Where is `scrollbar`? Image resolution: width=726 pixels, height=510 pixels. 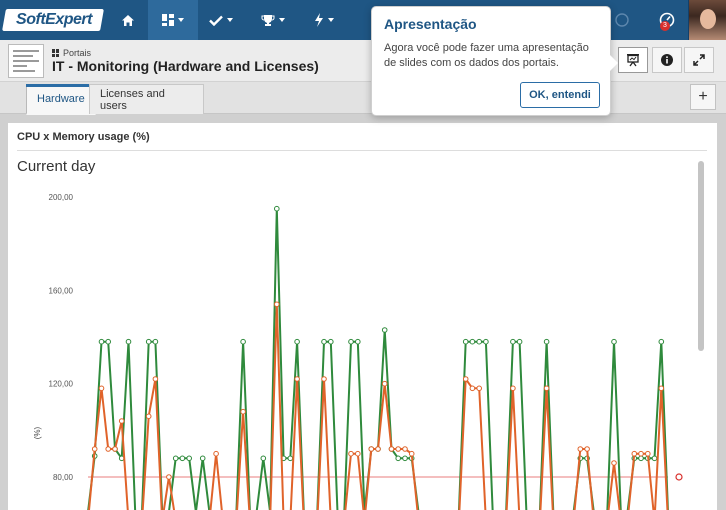
scrollbar is located at coordinates (701, 335).